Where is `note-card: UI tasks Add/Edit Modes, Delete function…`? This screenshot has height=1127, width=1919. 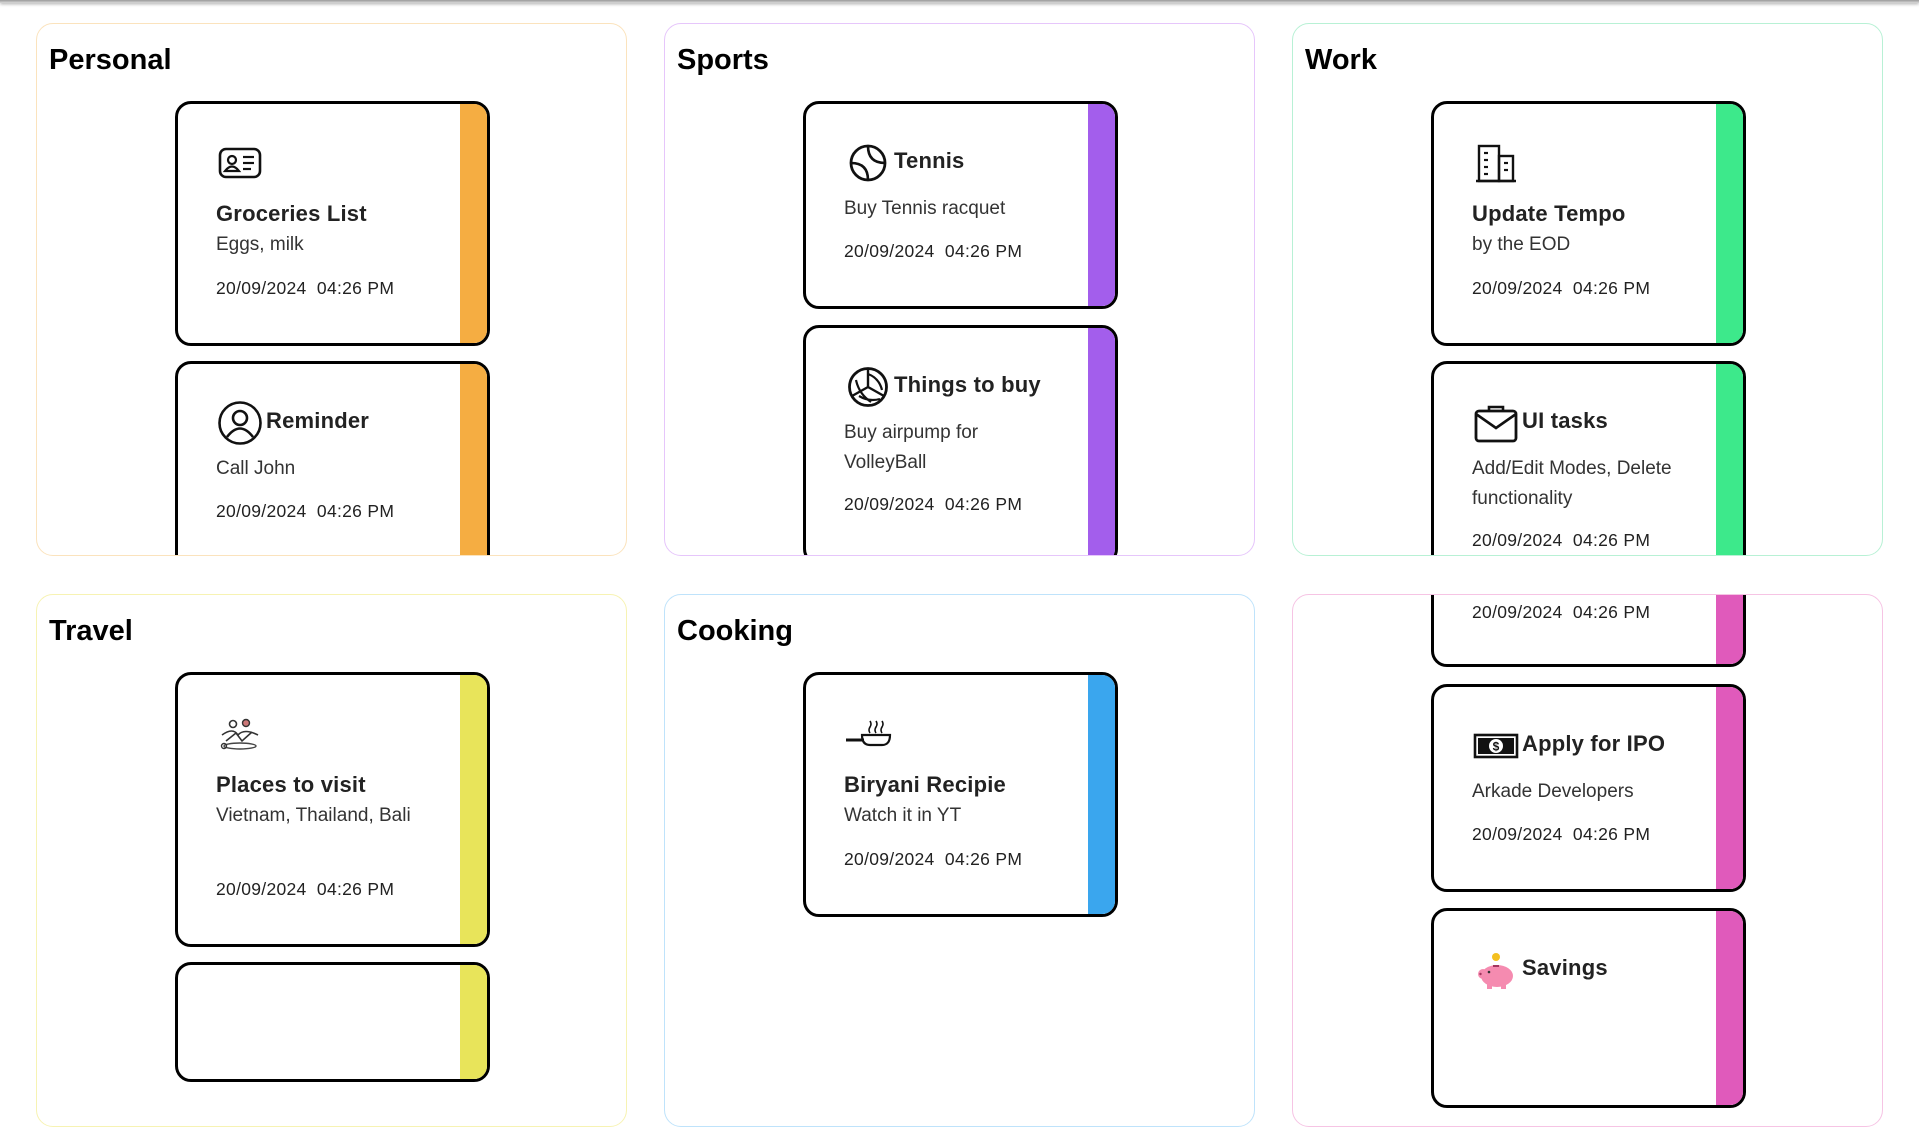 note-card: UI tasks Add/Edit Modes, Delete function… is located at coordinates (1588, 458).